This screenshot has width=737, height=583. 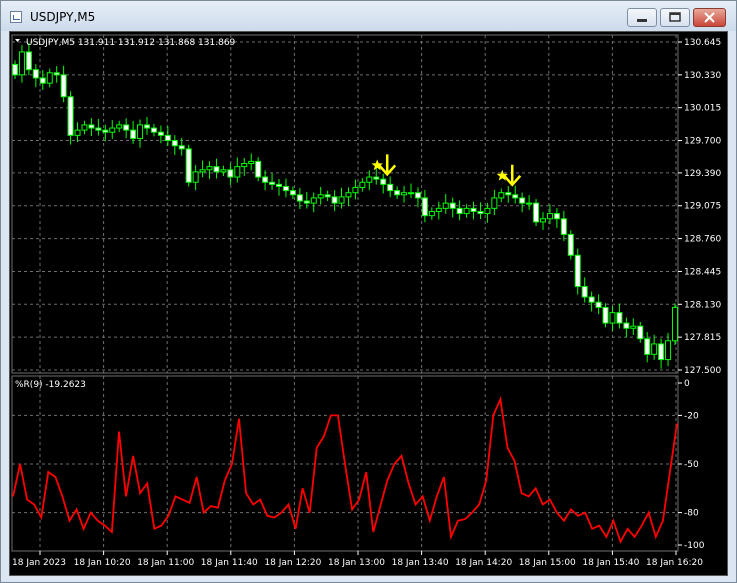 I want to click on price-label: 128.760, so click(x=702, y=240).